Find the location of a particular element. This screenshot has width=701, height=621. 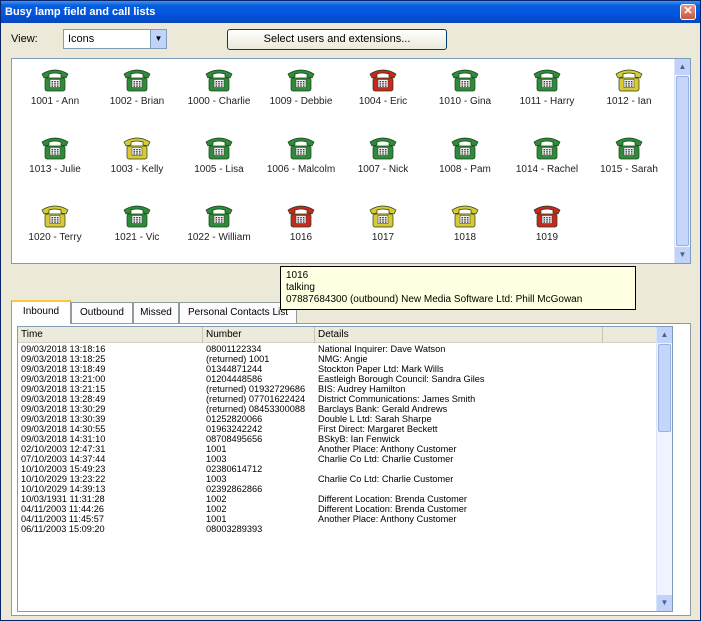

close-icon: ✕ is located at coordinates (688, 12).